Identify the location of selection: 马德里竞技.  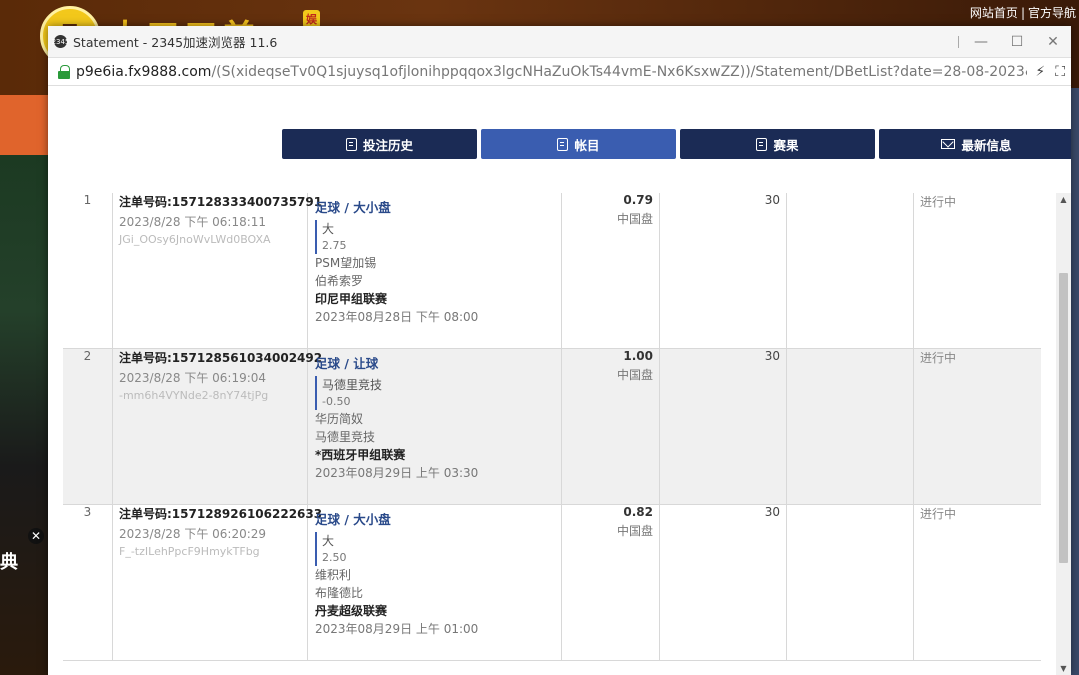
(352, 385).